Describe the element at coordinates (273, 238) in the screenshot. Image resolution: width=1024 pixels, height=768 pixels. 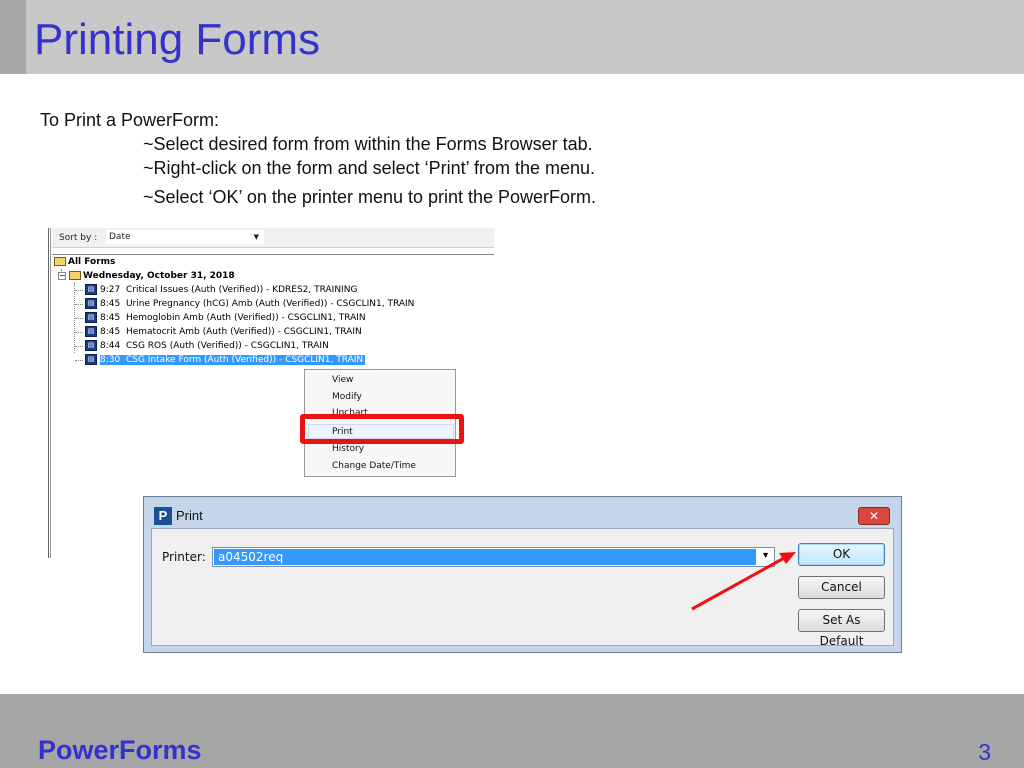
I see `sort-bar: Sort by : Date ▼` at that location.